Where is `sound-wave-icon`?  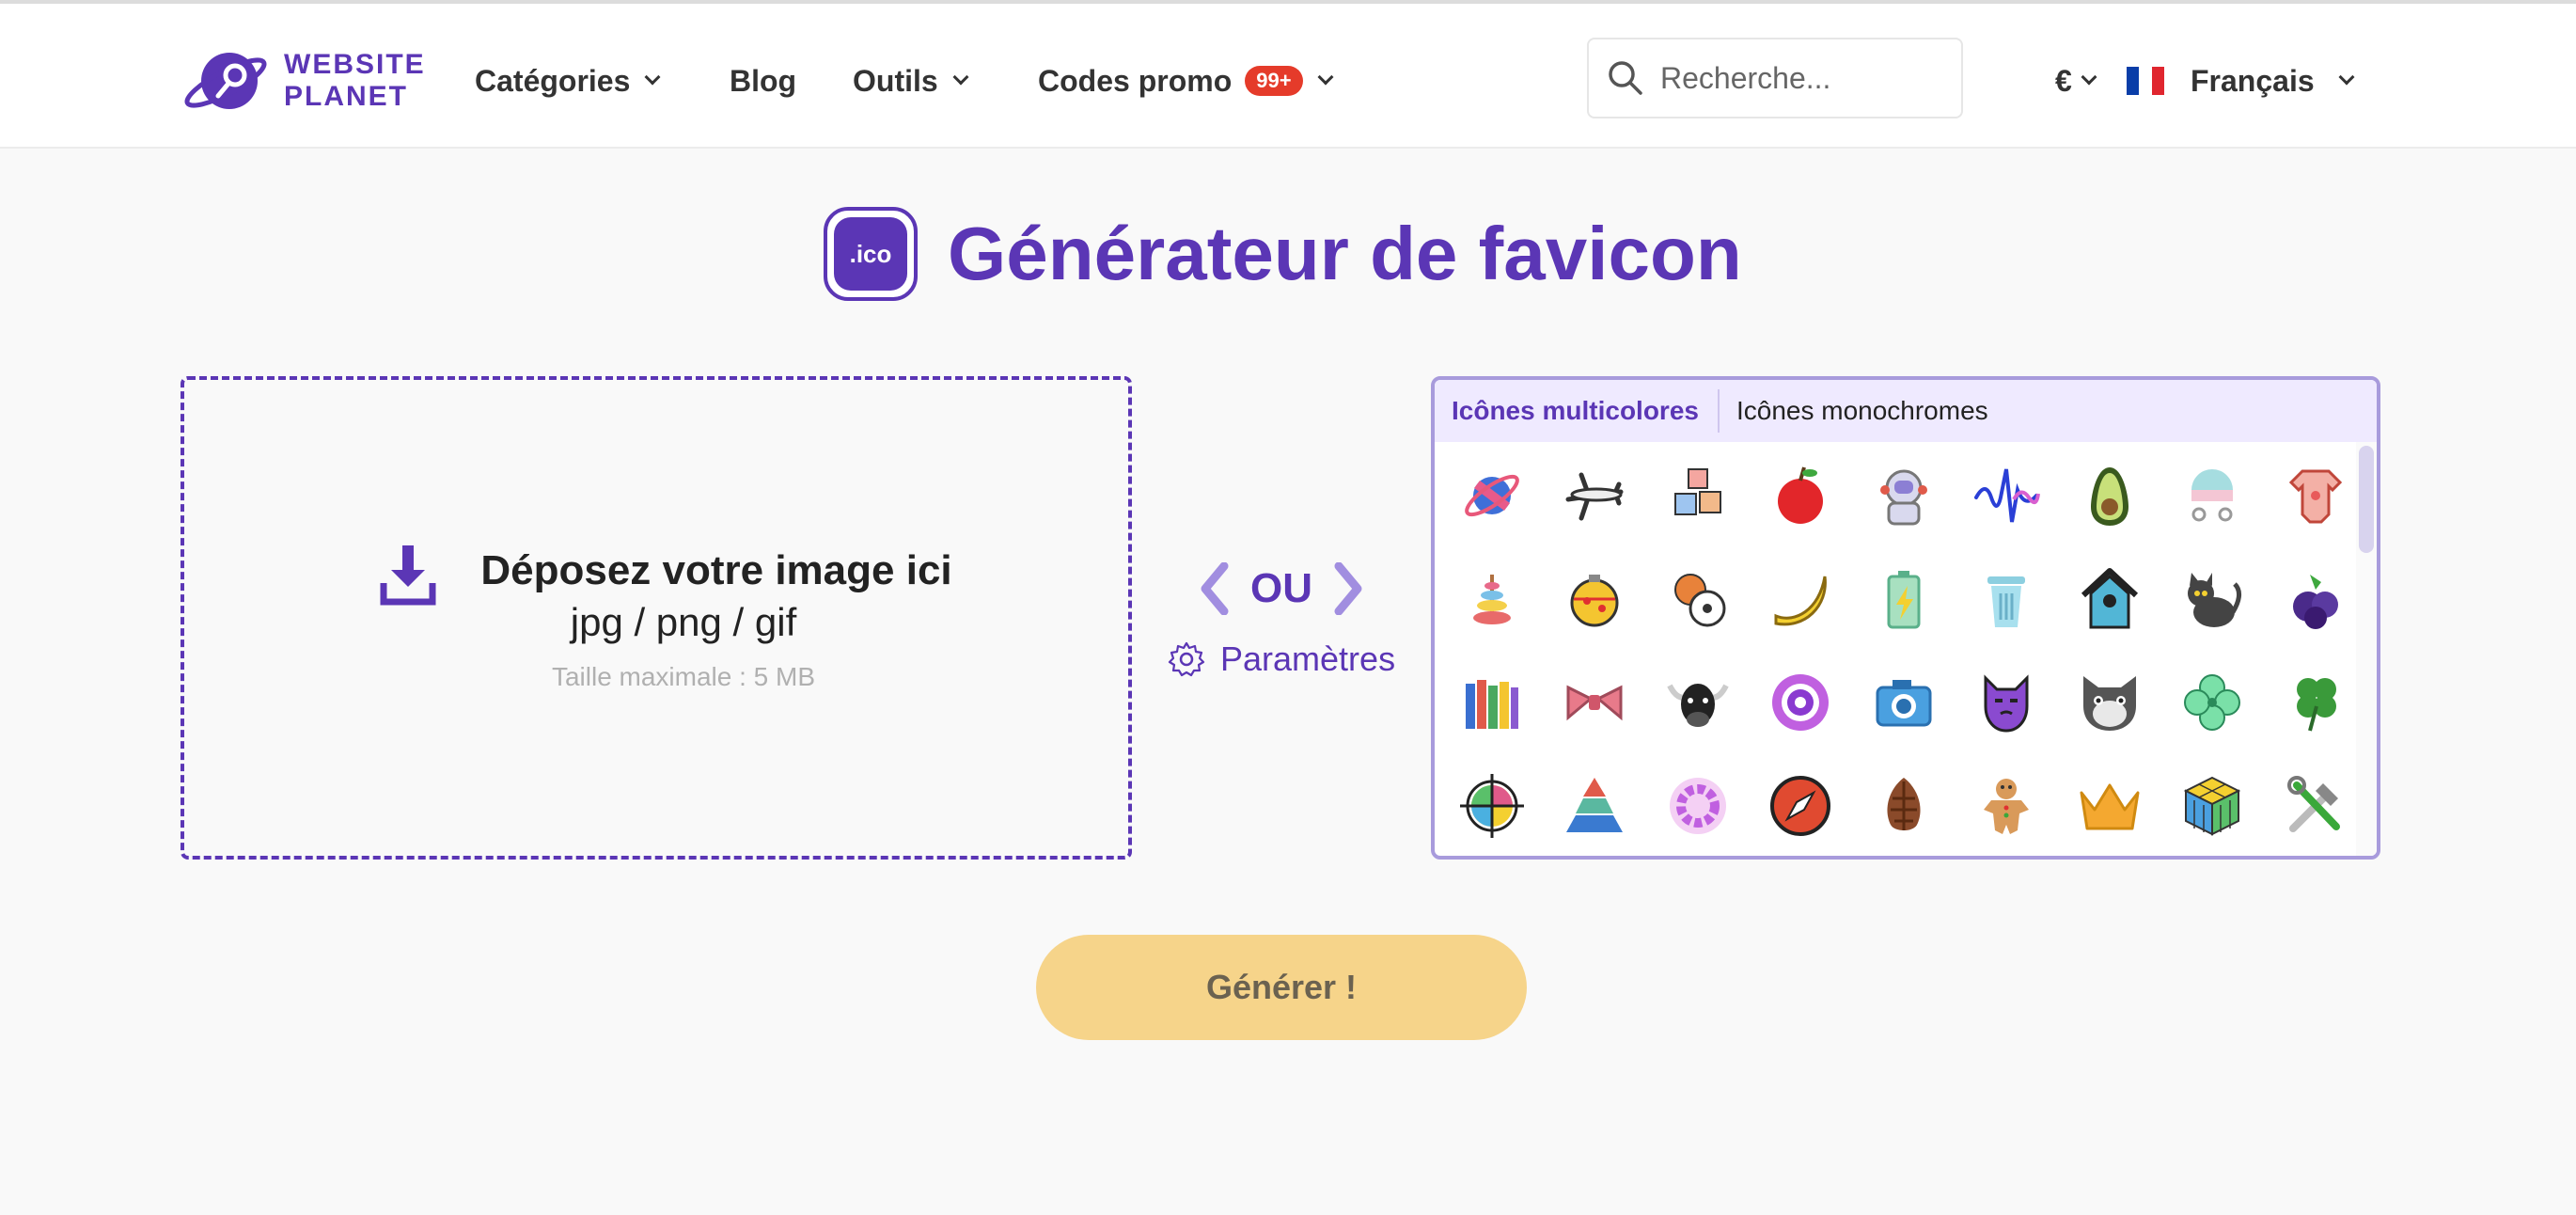 sound-wave-icon is located at coordinates (2008, 495).